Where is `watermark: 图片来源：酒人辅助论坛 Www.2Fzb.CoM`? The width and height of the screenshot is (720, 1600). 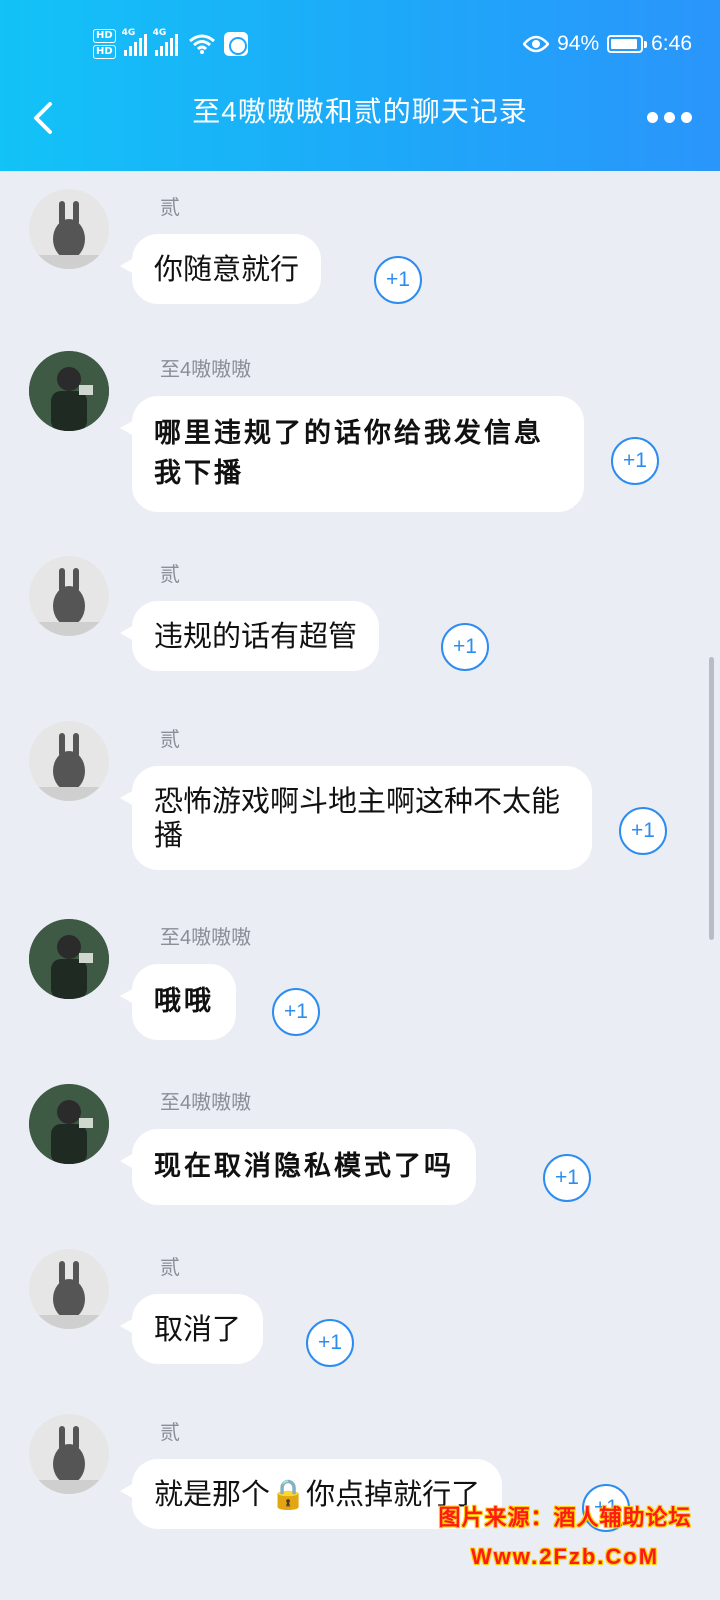
watermark: 图片来源：酒人辅助论坛 Www.2Fzb.CoM is located at coordinates (565, 1535).